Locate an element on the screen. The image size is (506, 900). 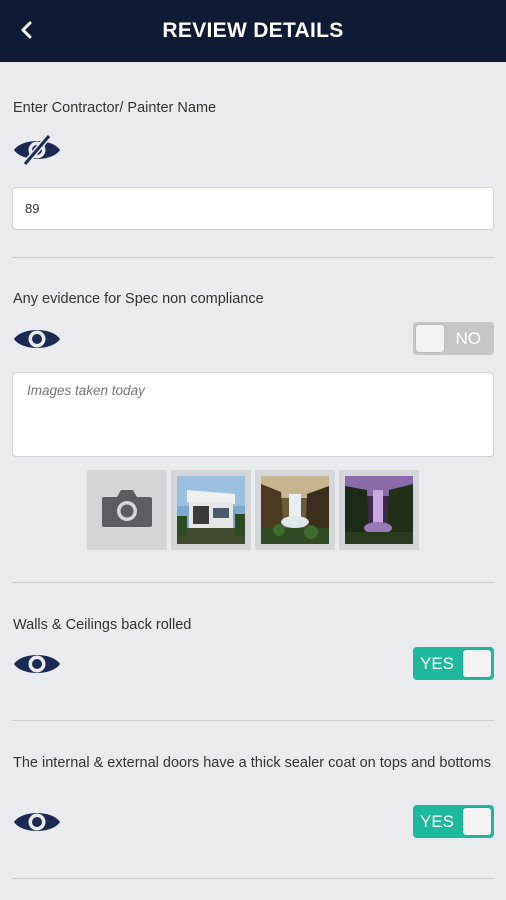
walls-toggle: YES is located at coordinates (453, 663).